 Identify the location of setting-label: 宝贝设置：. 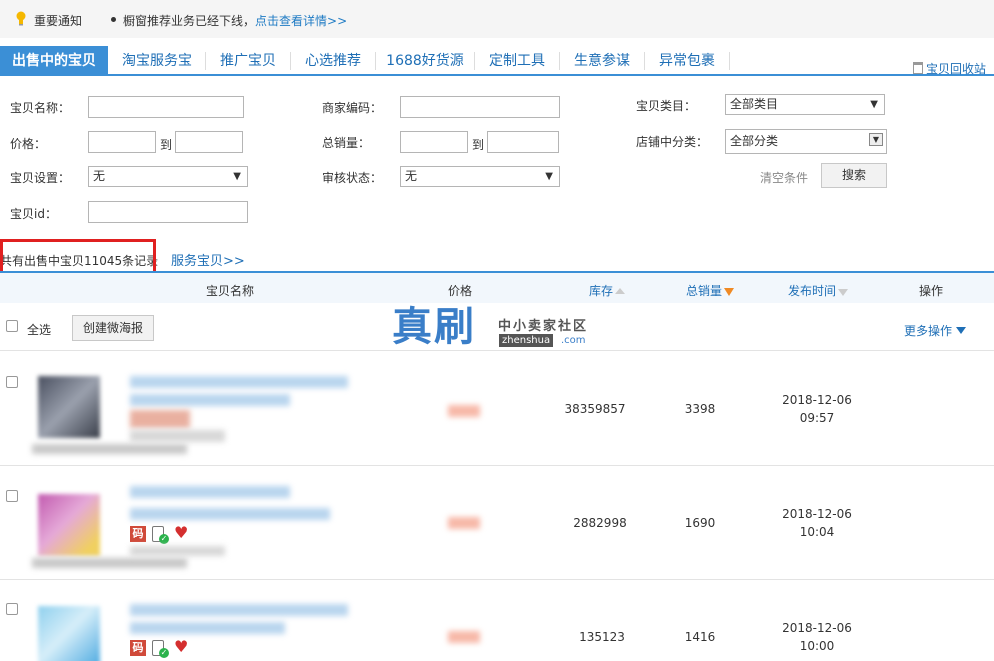
(40, 178).